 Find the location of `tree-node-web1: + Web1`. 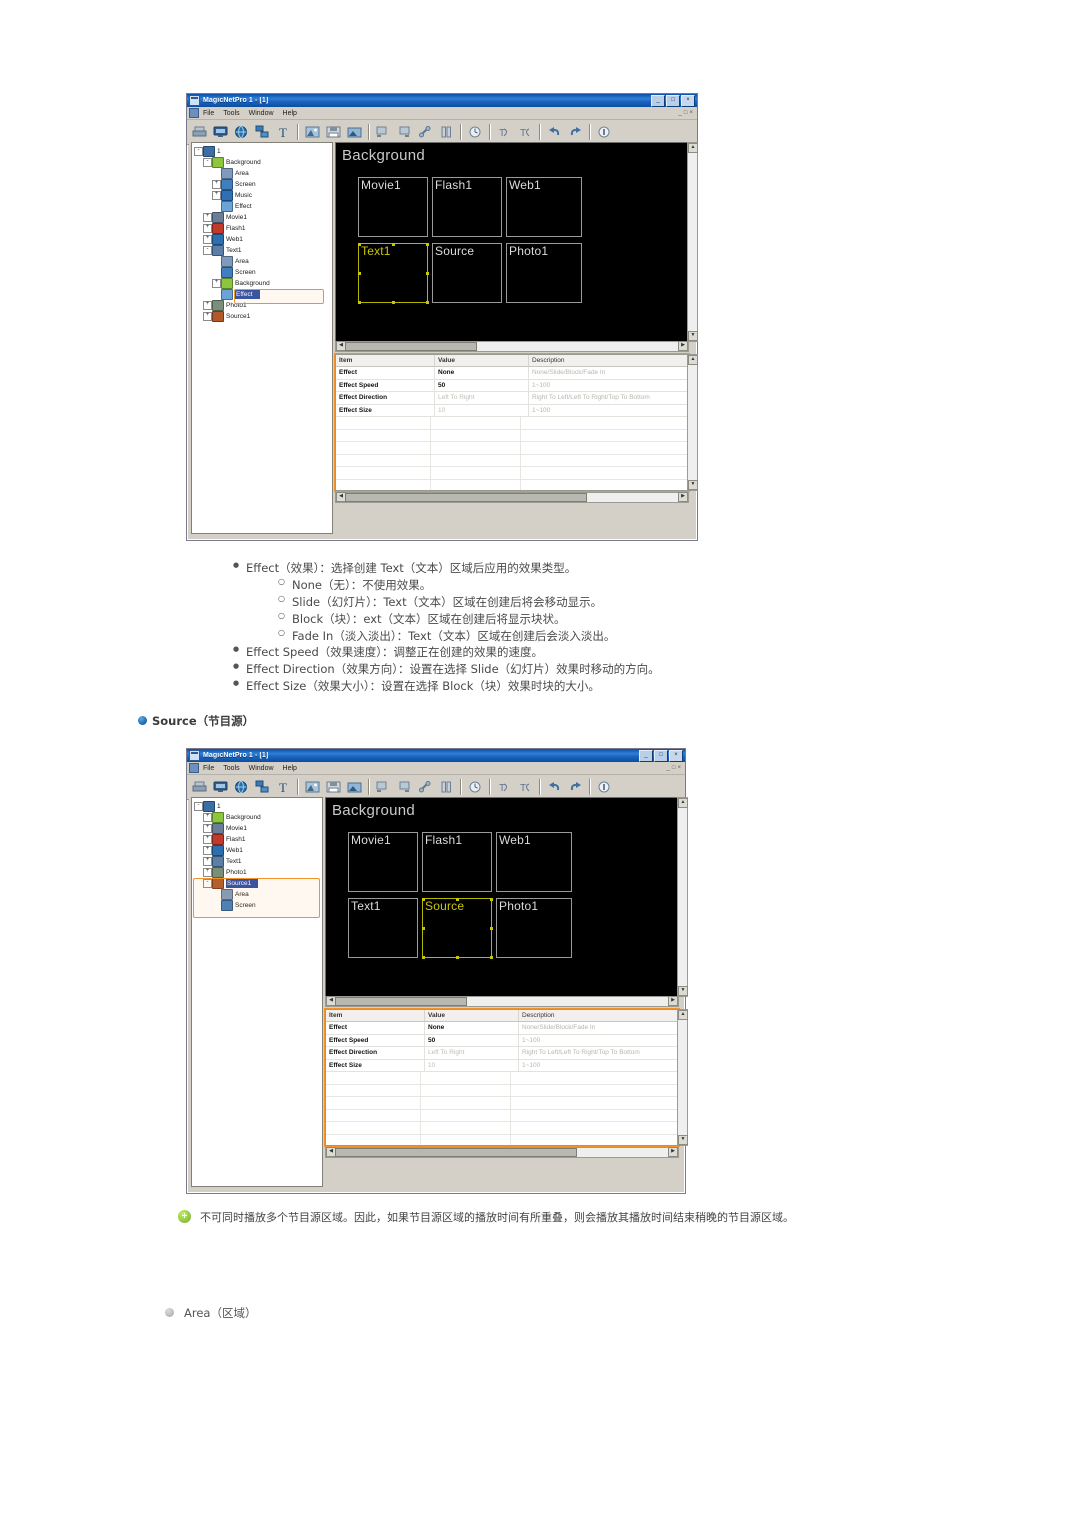

tree-node-web1: + Web1 is located at coordinates (258, 850).